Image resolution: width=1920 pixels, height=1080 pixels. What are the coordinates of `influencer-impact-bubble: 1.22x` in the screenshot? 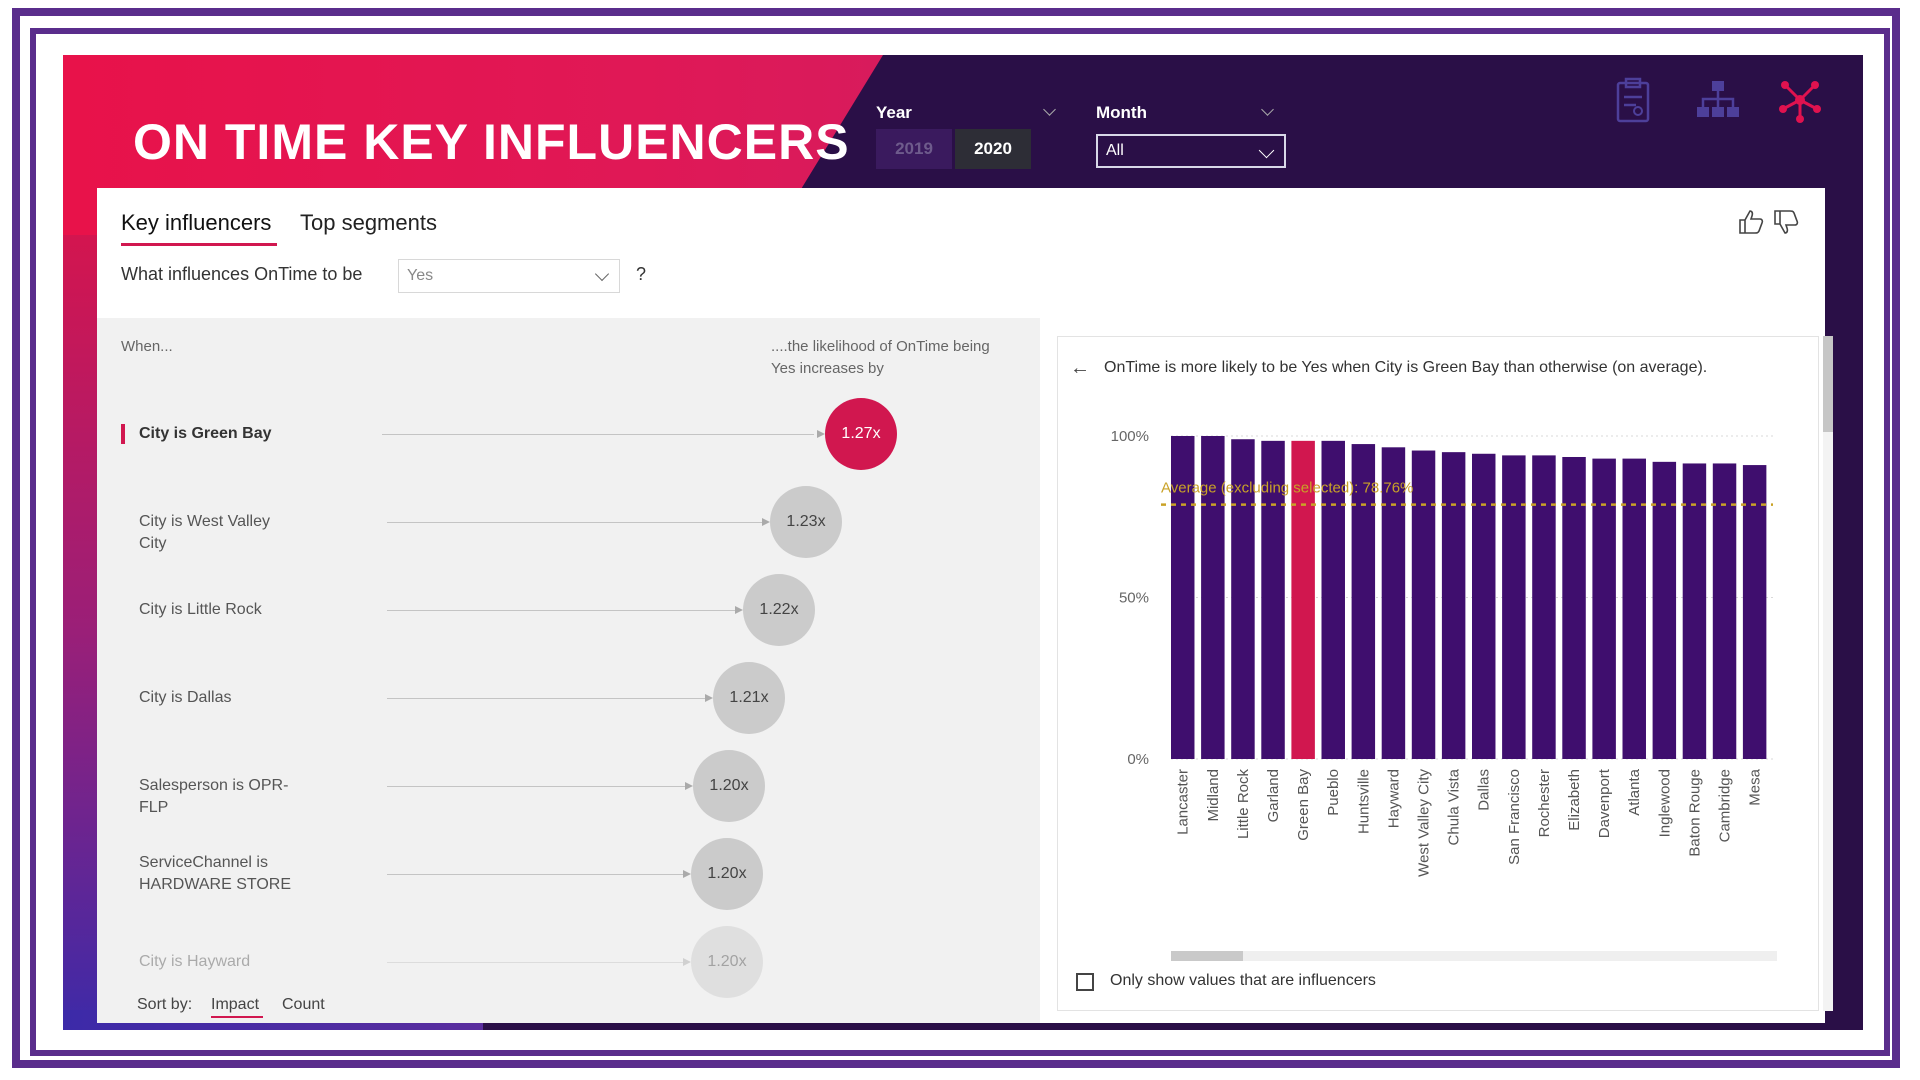 It's located at (779, 610).